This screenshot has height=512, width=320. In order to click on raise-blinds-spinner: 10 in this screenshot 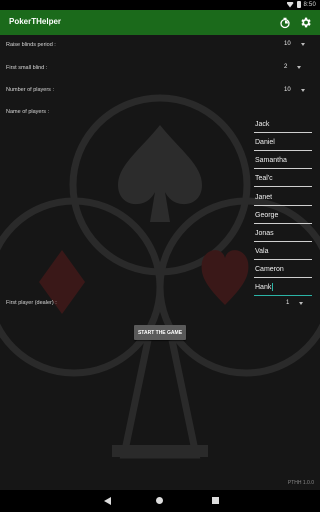, I will do `click(294, 44)`.